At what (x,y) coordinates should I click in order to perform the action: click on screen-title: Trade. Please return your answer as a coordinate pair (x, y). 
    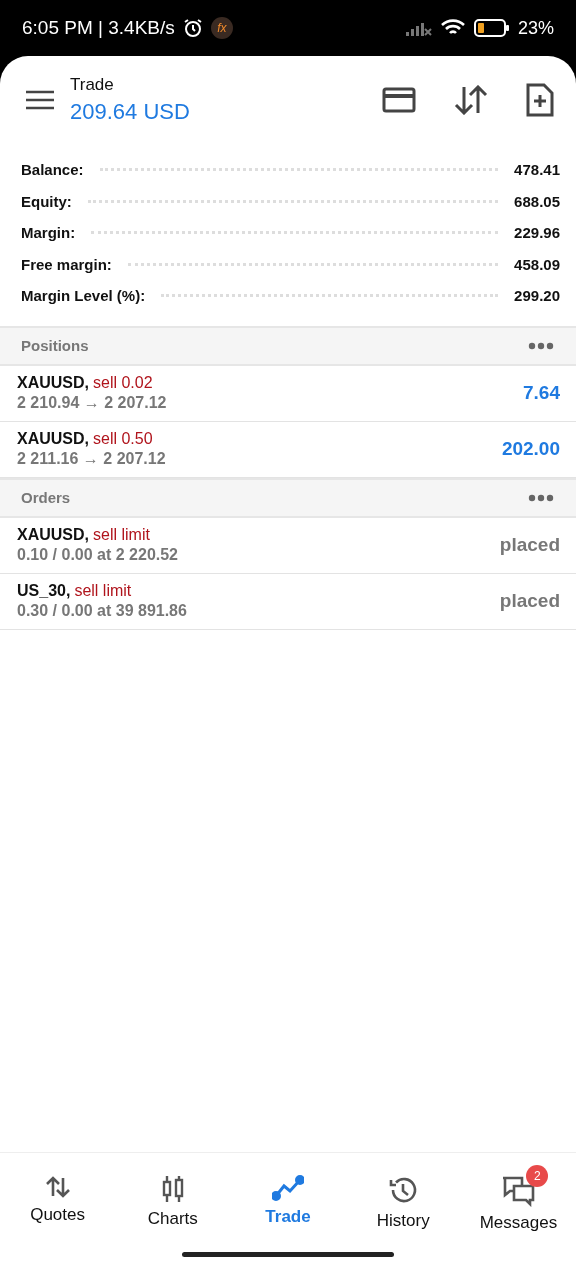
    Looking at the image, I should click on (92, 85).